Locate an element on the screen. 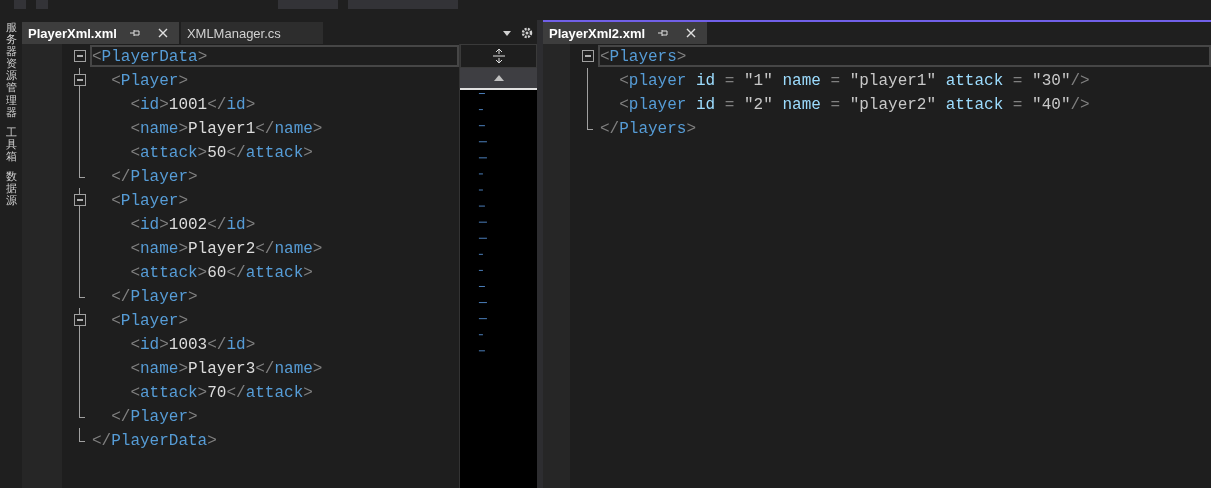 This screenshot has height=488, width=1211. code-line: </PlayerData> is located at coordinates (154, 441).